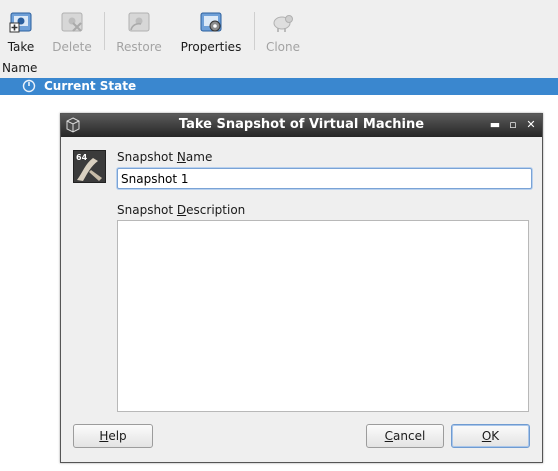  I want to click on vm-os-icon: 64, so click(89, 166).